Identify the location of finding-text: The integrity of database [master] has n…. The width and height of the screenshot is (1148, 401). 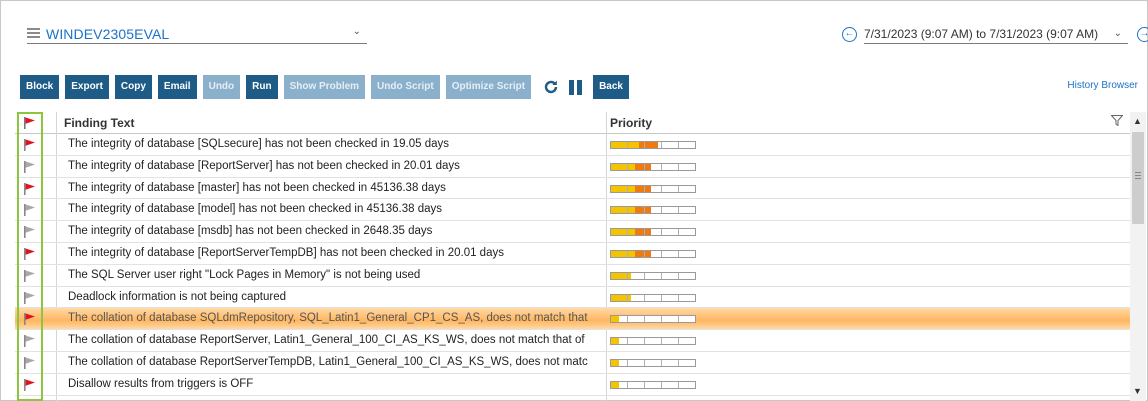
(257, 187).